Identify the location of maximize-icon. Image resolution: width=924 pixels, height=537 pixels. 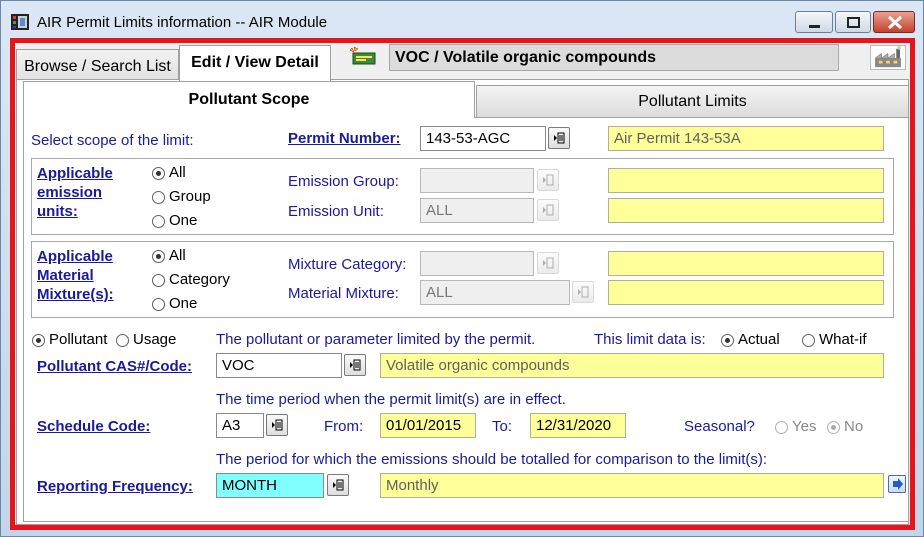
(853, 22).